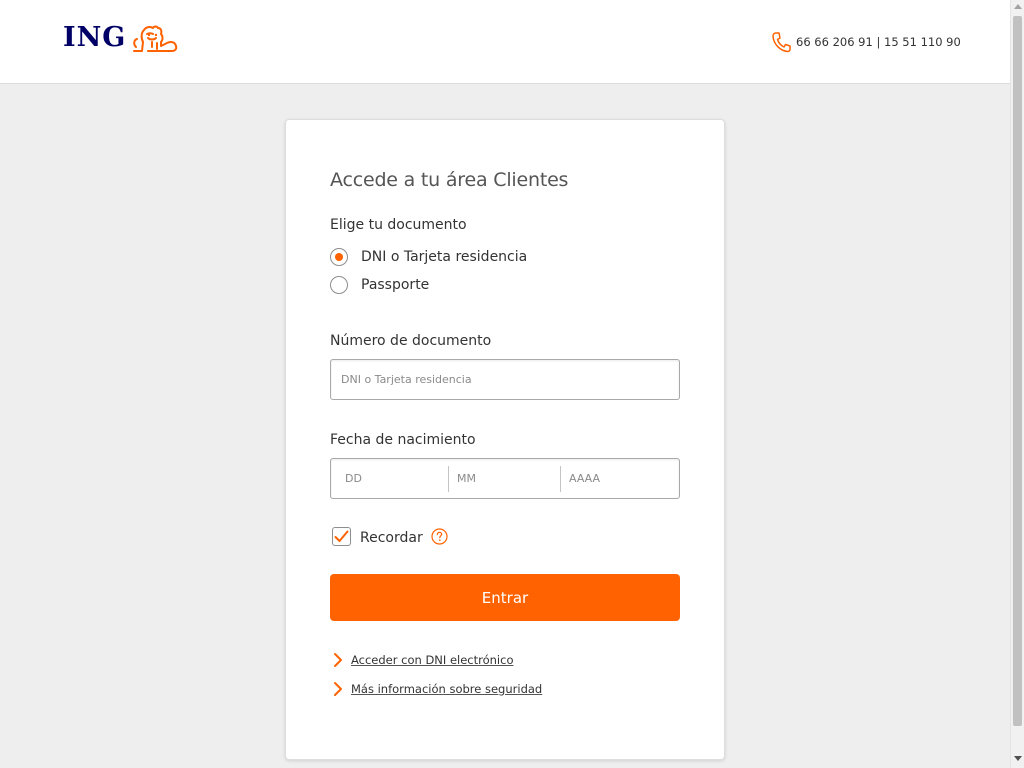  I want to click on scroll-down-arrow-icon, so click(1018, 758).